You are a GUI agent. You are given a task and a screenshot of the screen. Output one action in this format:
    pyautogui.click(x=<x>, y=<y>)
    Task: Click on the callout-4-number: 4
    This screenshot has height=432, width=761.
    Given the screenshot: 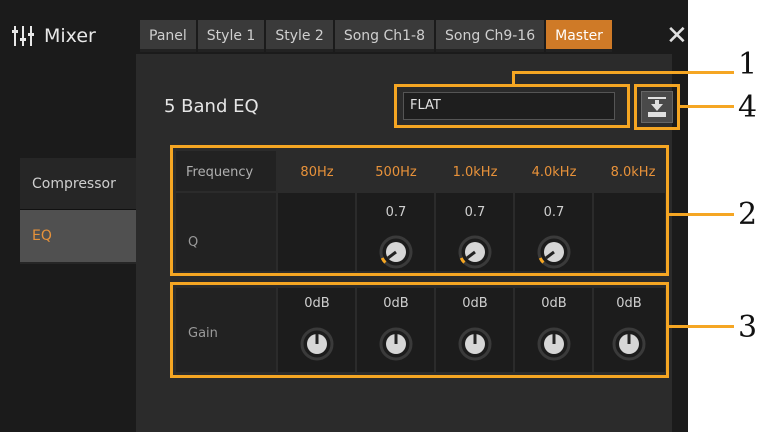 What is the action you would take?
    pyautogui.click(x=748, y=107)
    